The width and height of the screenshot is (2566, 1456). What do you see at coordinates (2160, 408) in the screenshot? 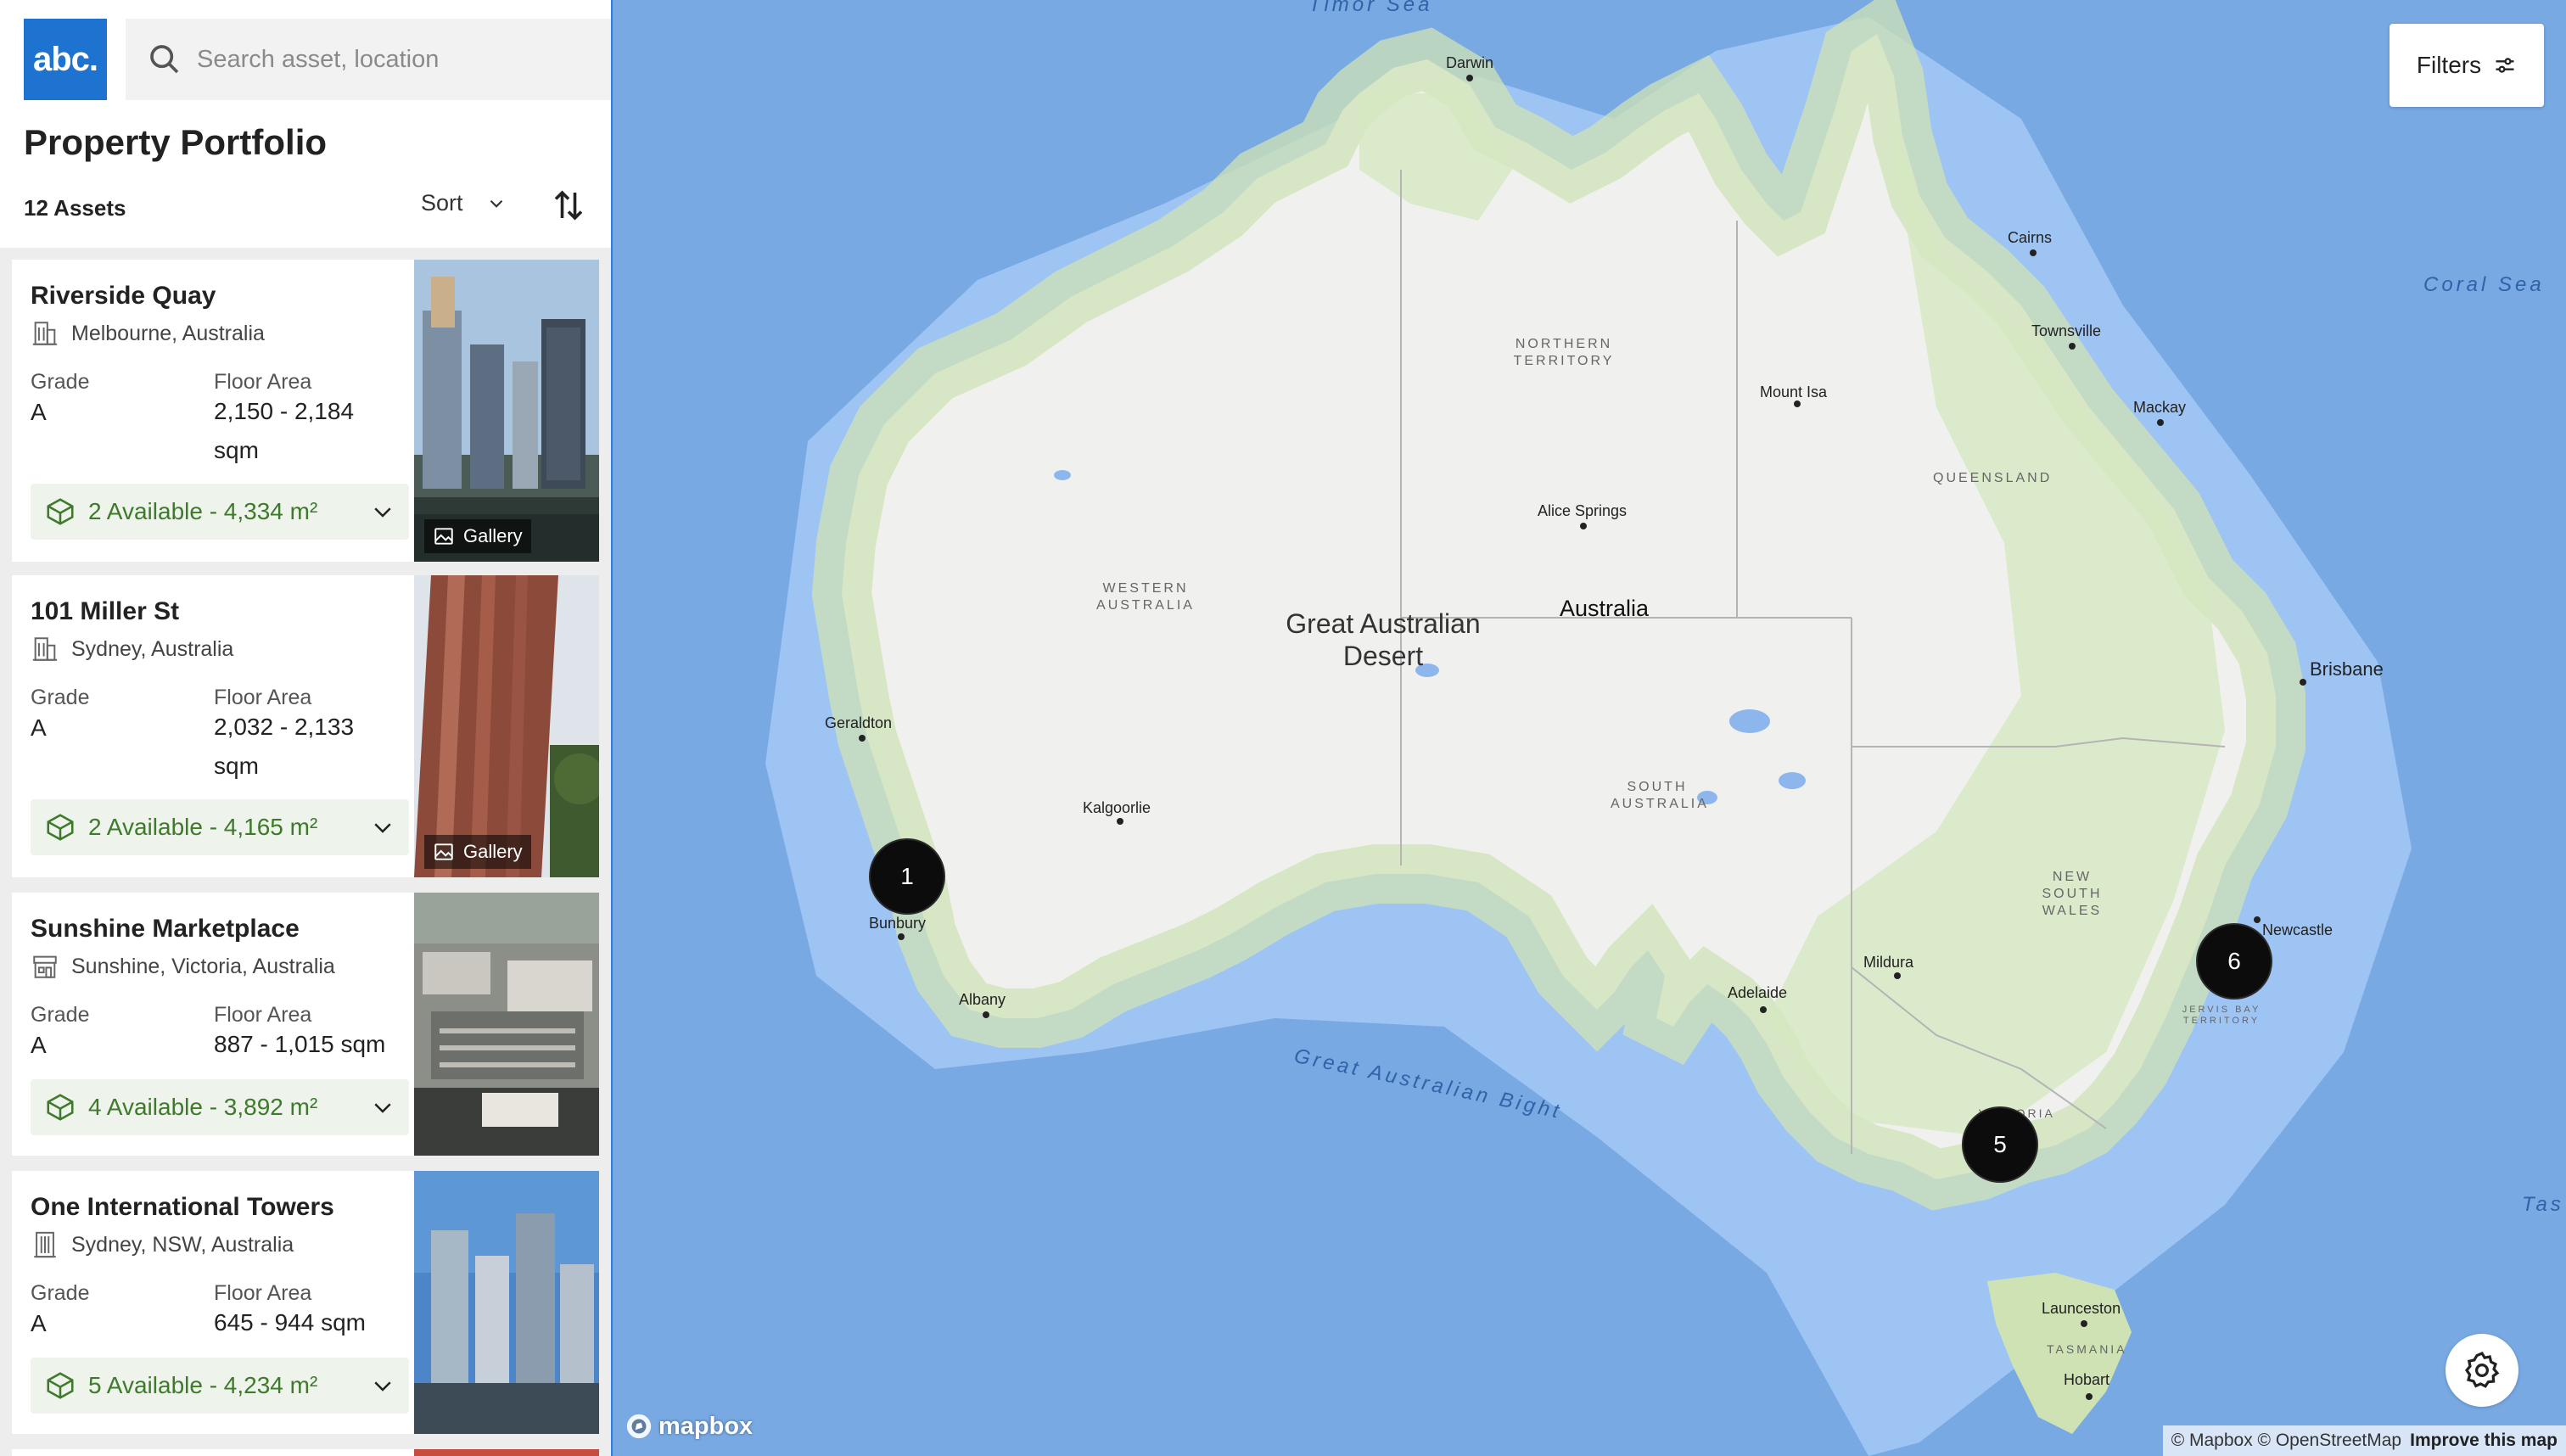
I see `city-label-mackay: Mackay` at bounding box center [2160, 408].